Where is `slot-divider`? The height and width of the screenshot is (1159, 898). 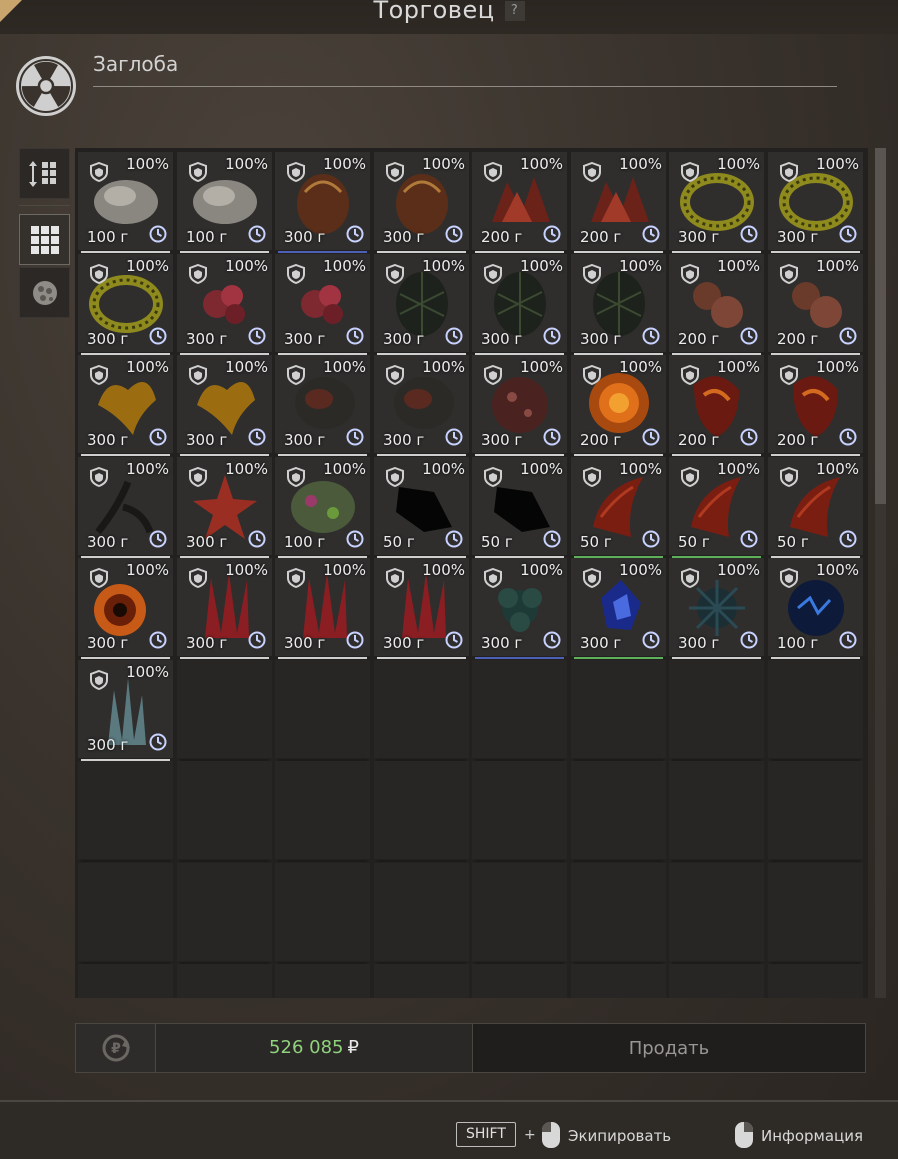
slot-divider is located at coordinates (125, 861).